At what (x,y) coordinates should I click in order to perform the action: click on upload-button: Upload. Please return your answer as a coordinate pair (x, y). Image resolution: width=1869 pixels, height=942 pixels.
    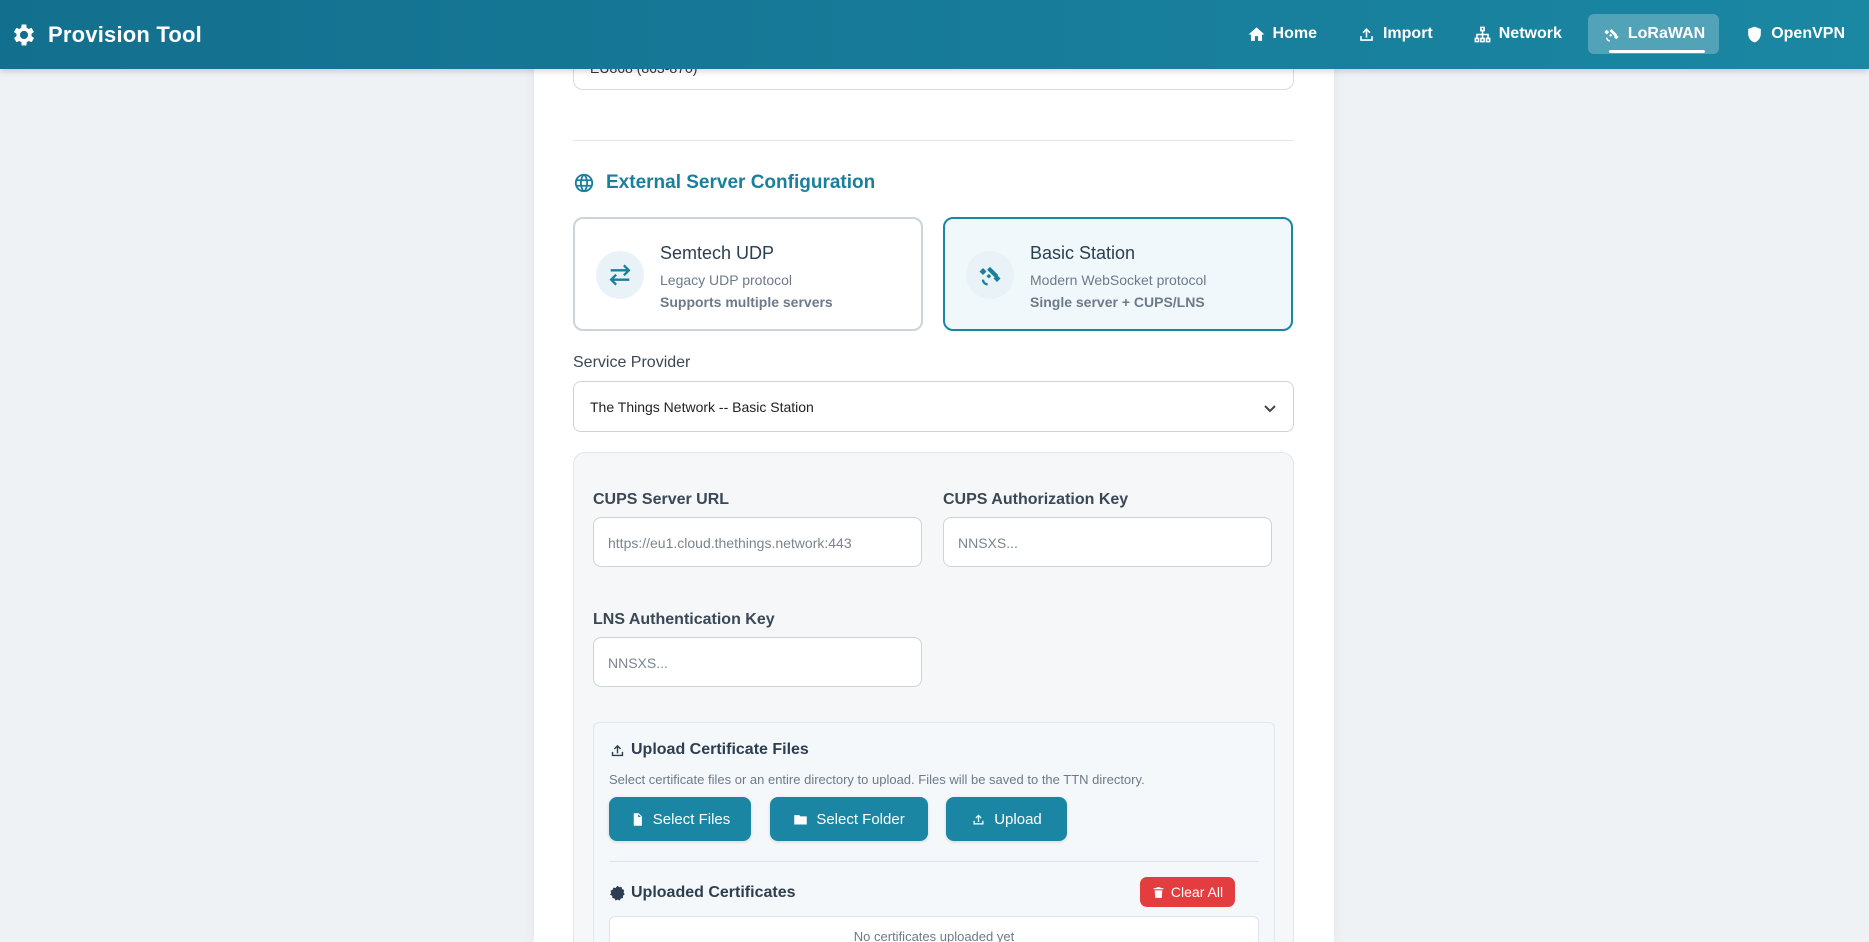
    Looking at the image, I should click on (1006, 819).